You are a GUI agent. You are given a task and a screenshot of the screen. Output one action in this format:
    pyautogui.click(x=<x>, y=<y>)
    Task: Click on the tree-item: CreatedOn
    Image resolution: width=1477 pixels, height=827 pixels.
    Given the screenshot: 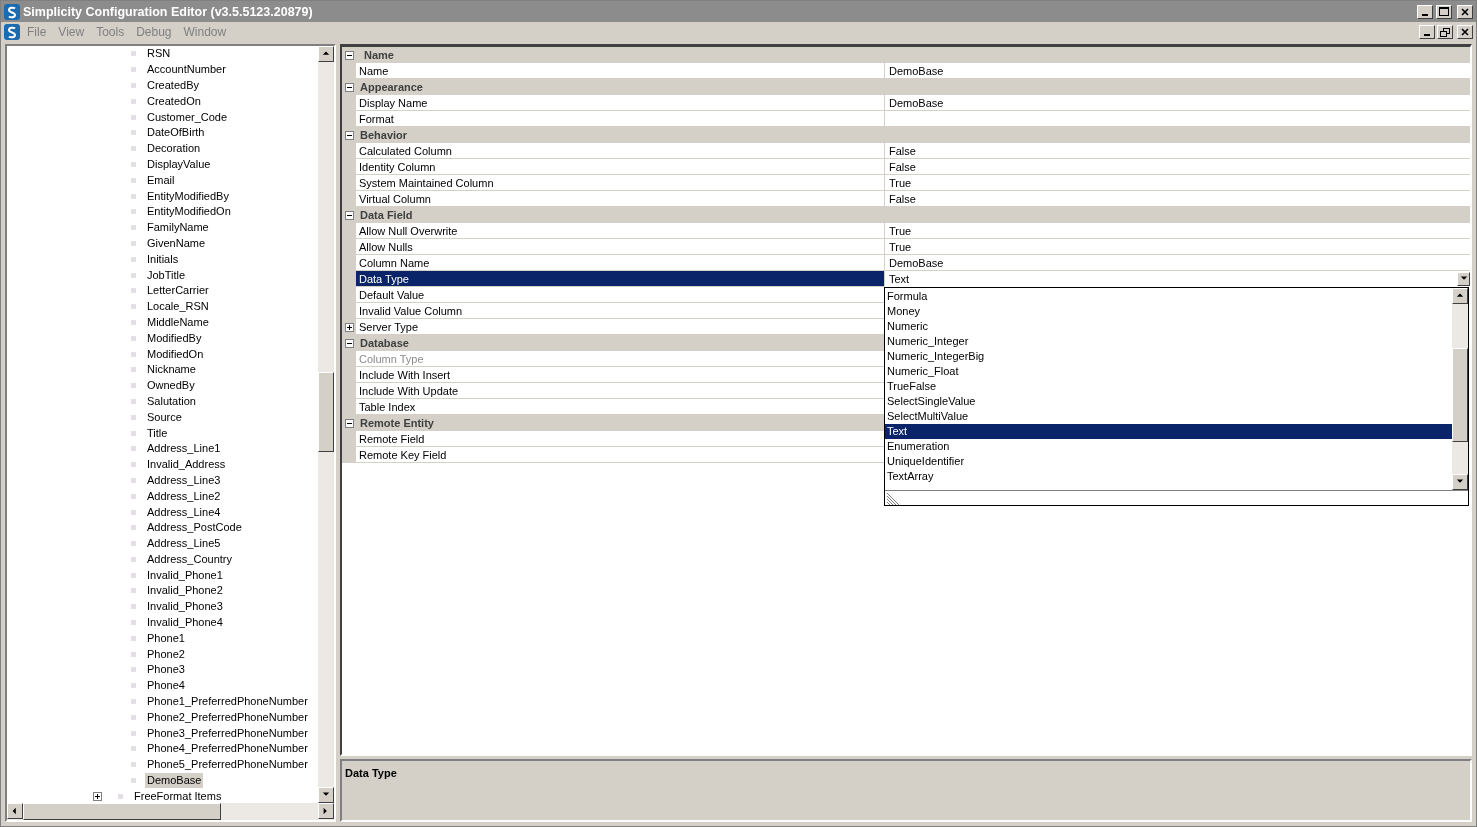 What is the action you would take?
    pyautogui.click(x=174, y=101)
    